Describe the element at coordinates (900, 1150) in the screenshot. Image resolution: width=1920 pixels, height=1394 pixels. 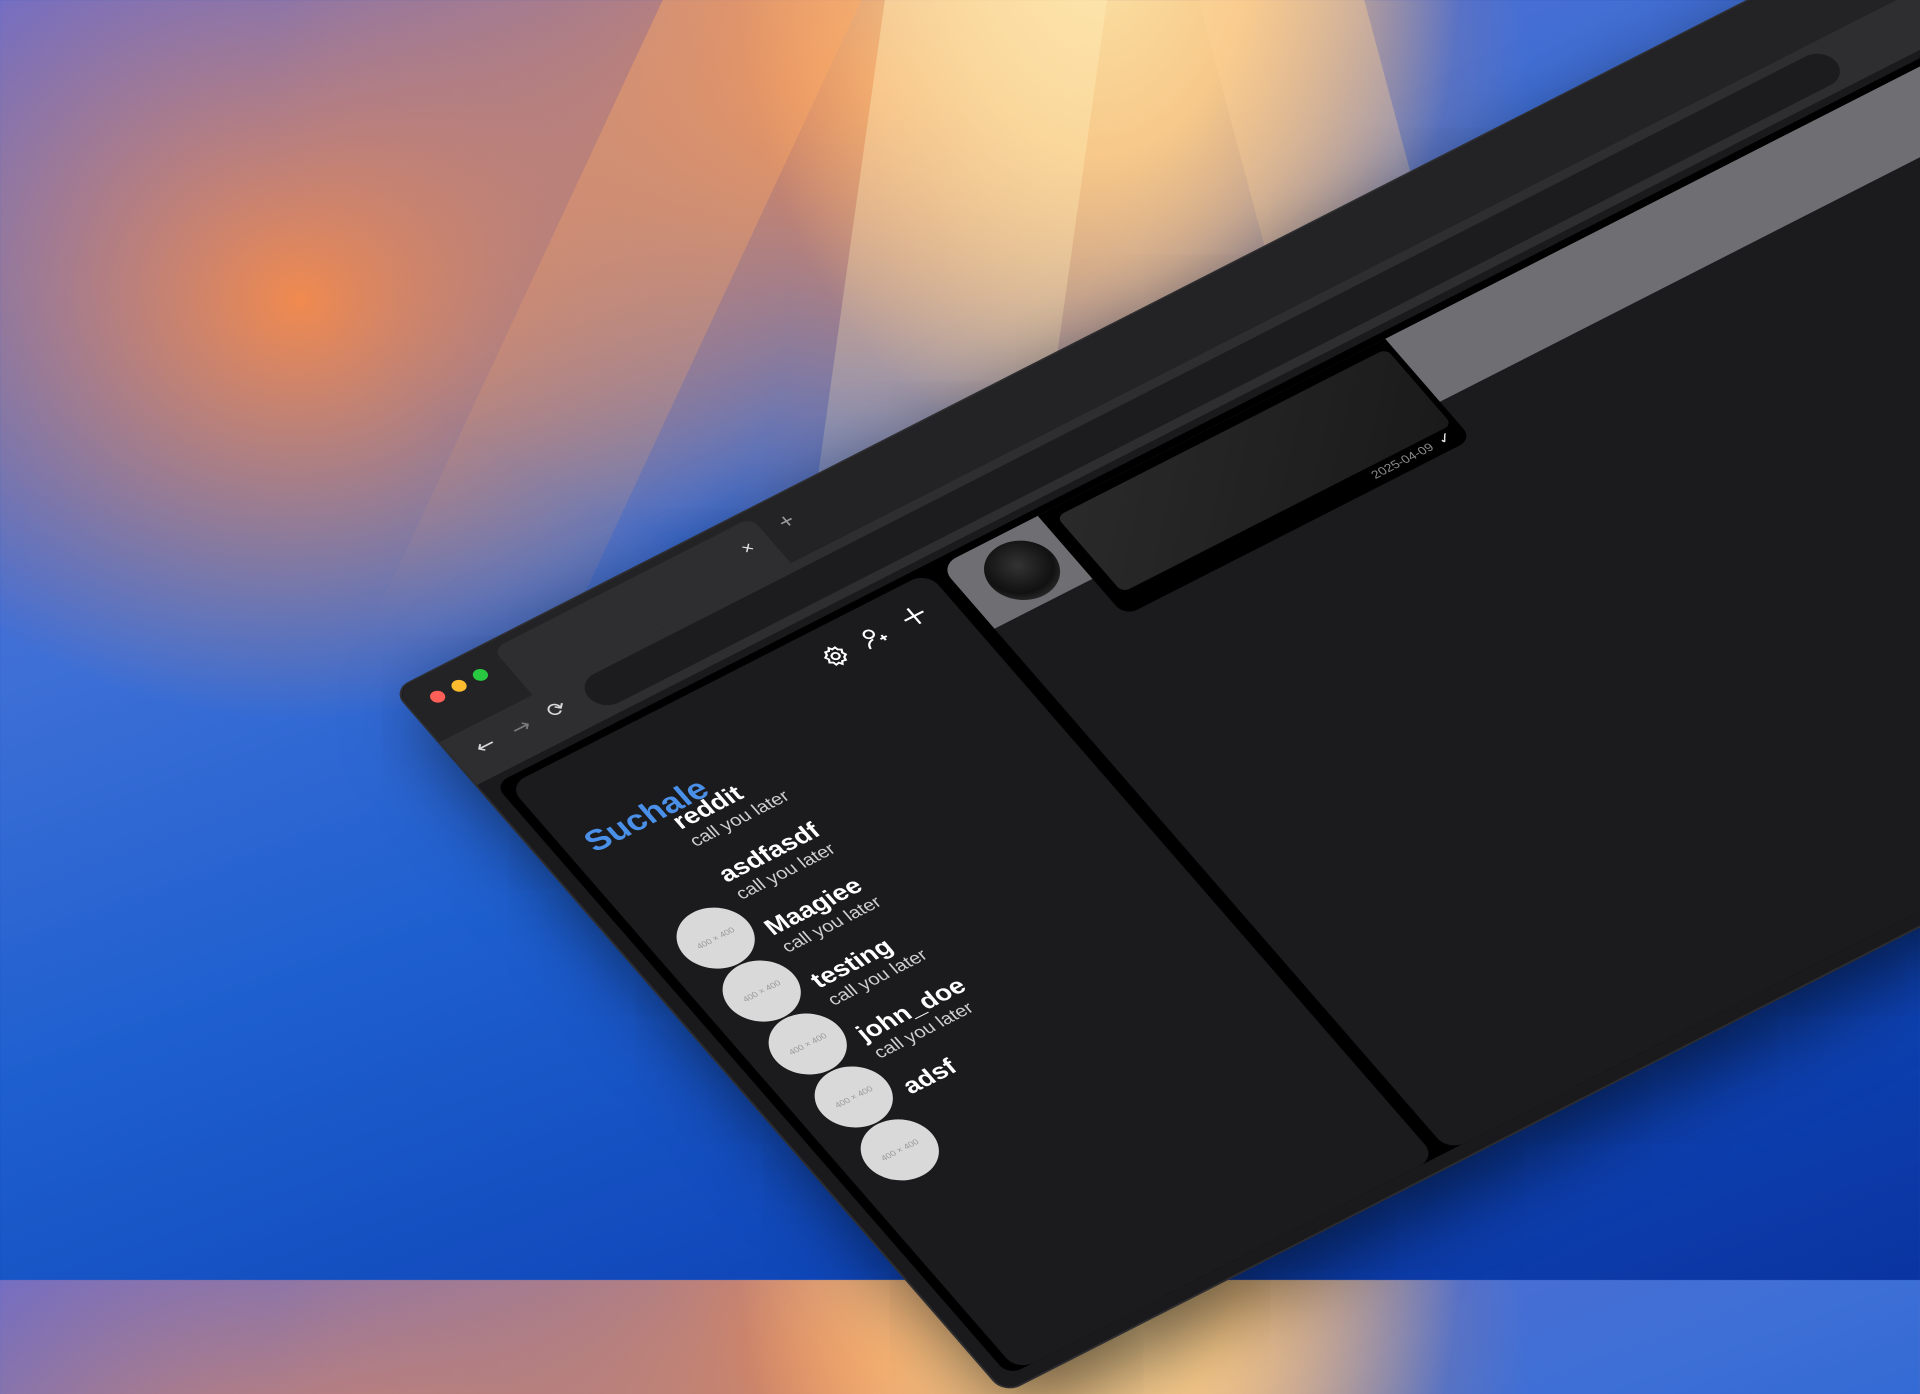
I see `avatar: 400 × 400` at that location.